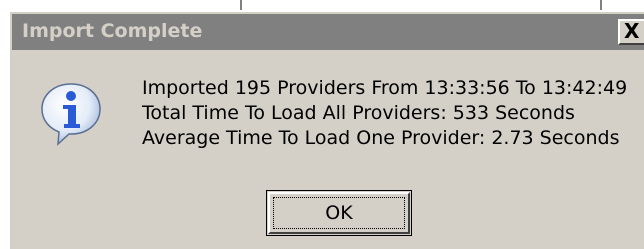 The image size is (644, 249). Describe the element at coordinates (71, 114) in the screenshot. I see `info-icon` at that location.